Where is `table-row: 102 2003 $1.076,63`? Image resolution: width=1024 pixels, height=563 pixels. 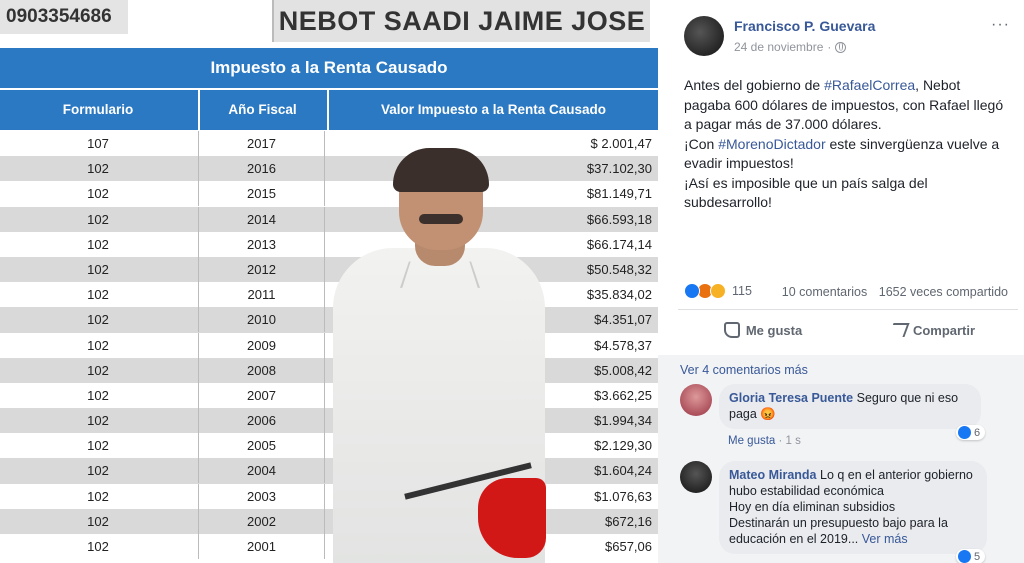 table-row: 102 2003 $1.076,63 is located at coordinates (329, 496).